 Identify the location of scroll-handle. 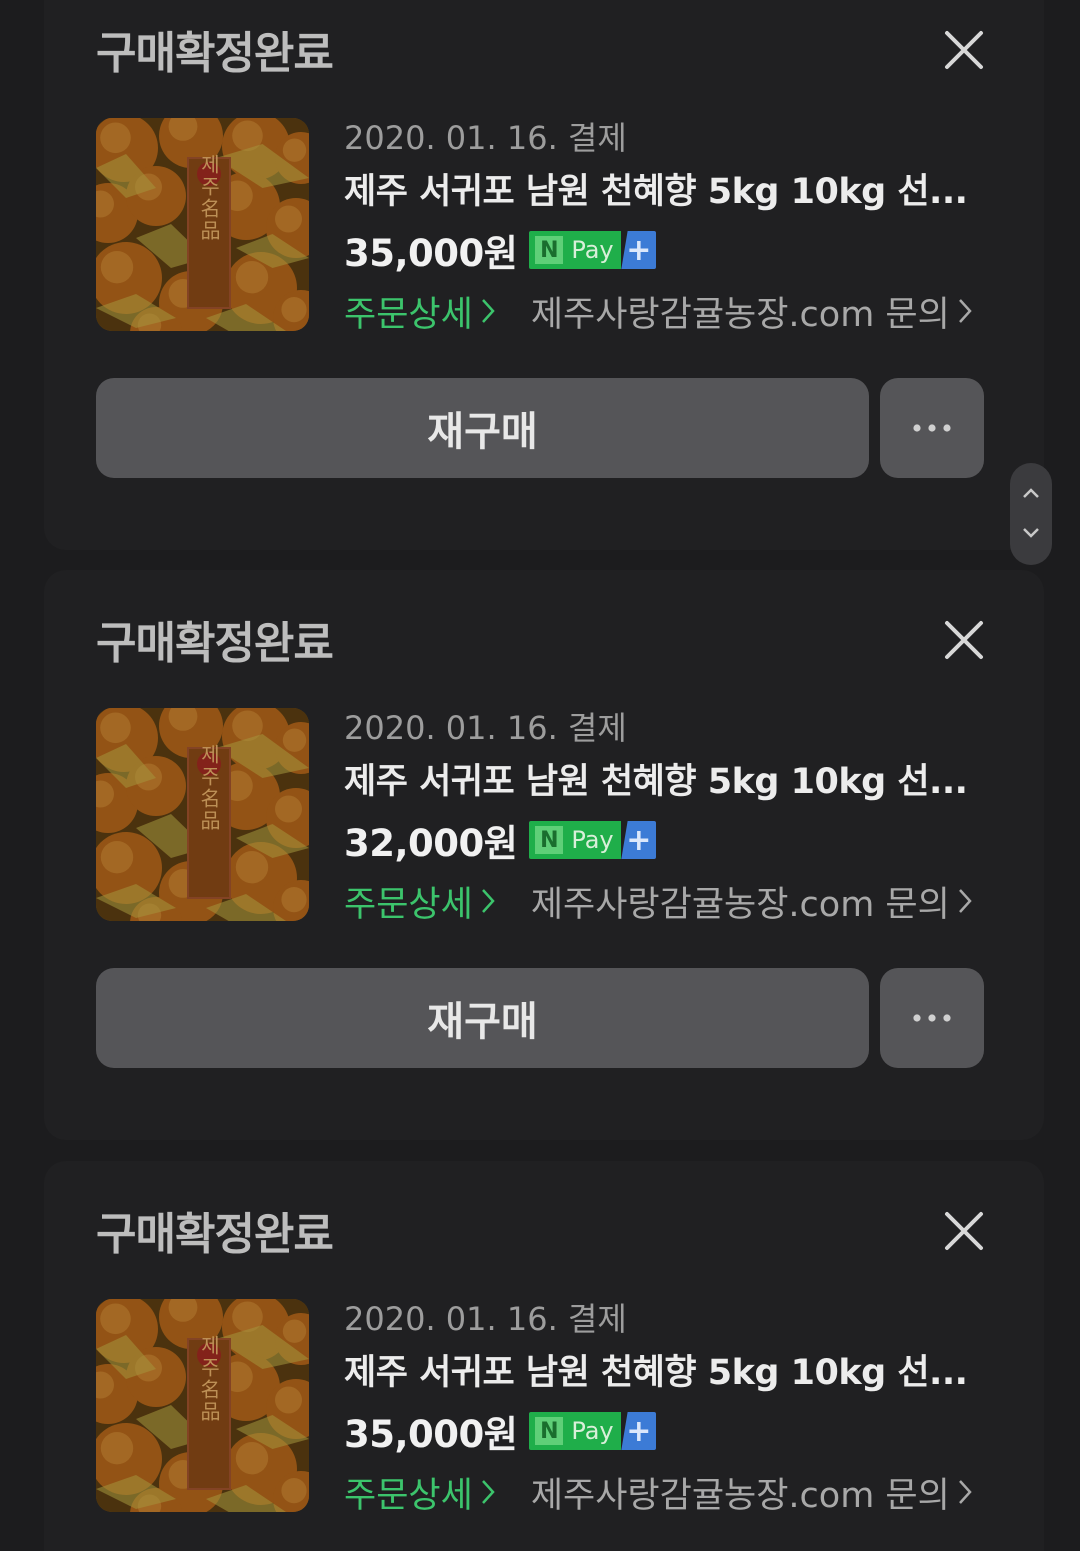
(1031, 514).